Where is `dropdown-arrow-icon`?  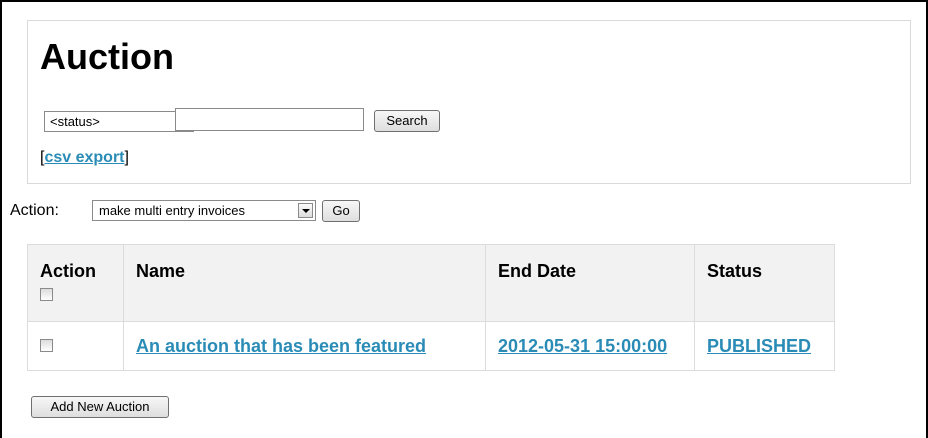 dropdown-arrow-icon is located at coordinates (305, 210).